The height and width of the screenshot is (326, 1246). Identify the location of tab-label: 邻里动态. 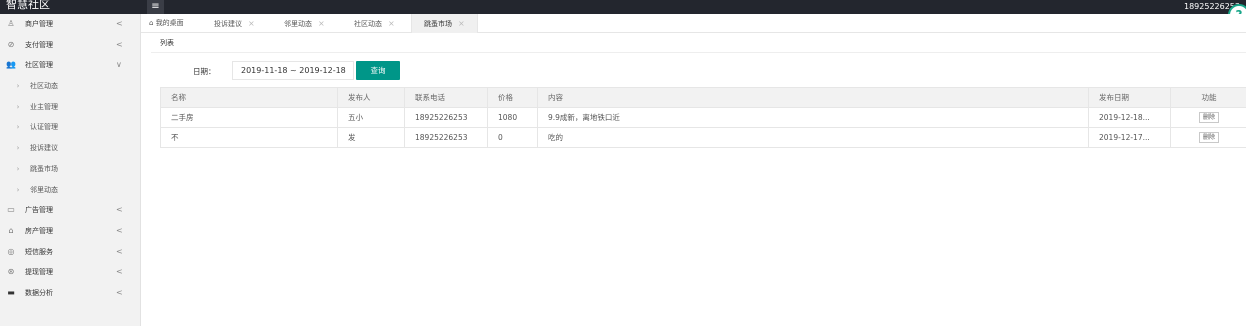
(298, 24).